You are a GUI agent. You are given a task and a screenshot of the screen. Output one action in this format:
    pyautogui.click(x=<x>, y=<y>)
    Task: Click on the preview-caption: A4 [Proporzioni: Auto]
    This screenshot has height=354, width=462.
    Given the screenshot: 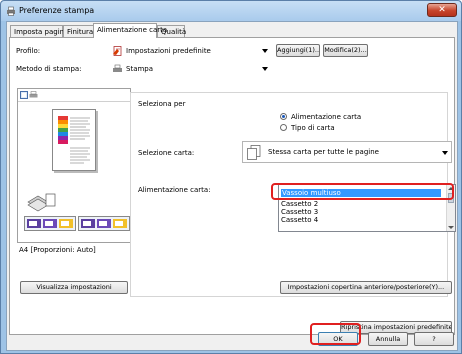 What is the action you would take?
    pyautogui.click(x=57, y=250)
    